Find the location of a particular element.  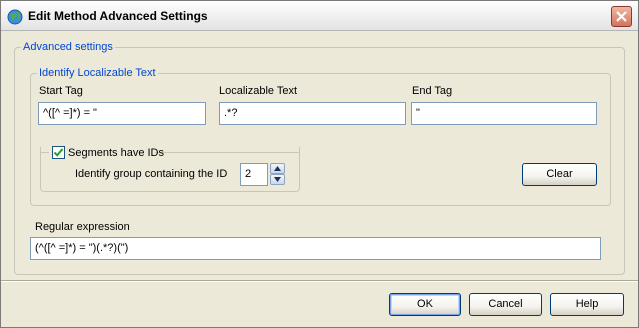

localizable-text-label: Localizable Text is located at coordinates (258, 91).